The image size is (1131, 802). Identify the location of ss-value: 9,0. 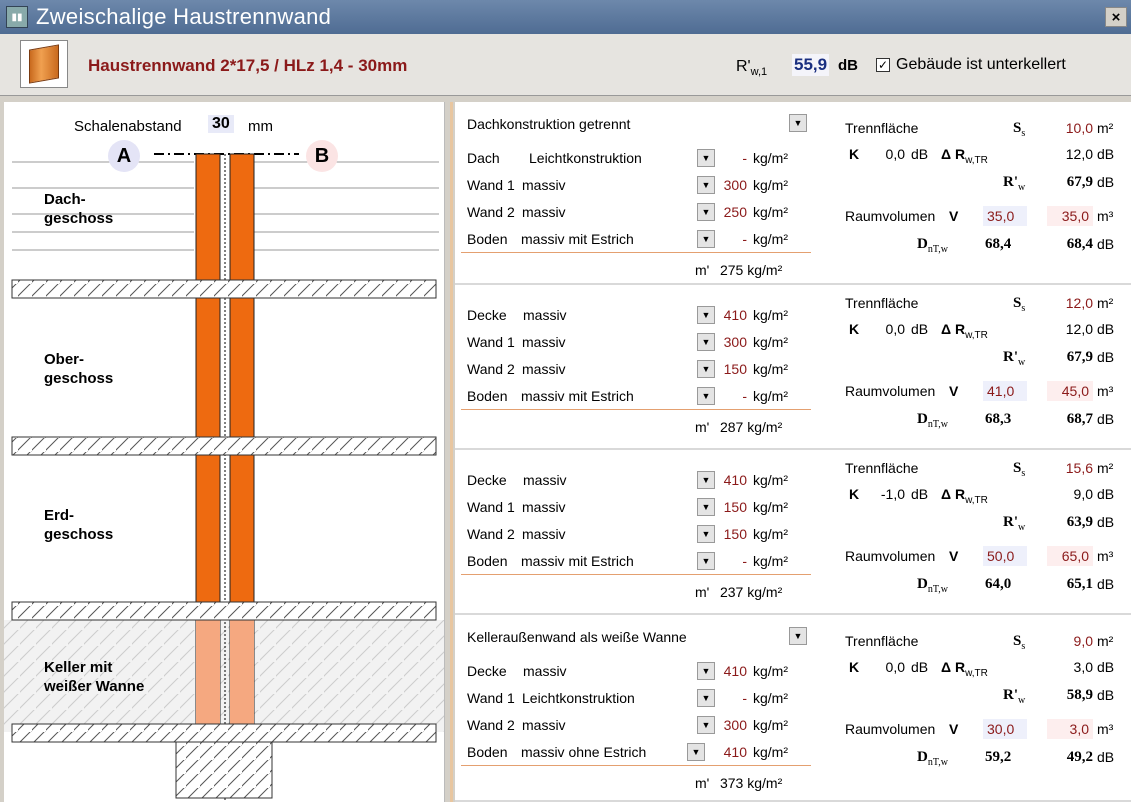
(1074, 641).